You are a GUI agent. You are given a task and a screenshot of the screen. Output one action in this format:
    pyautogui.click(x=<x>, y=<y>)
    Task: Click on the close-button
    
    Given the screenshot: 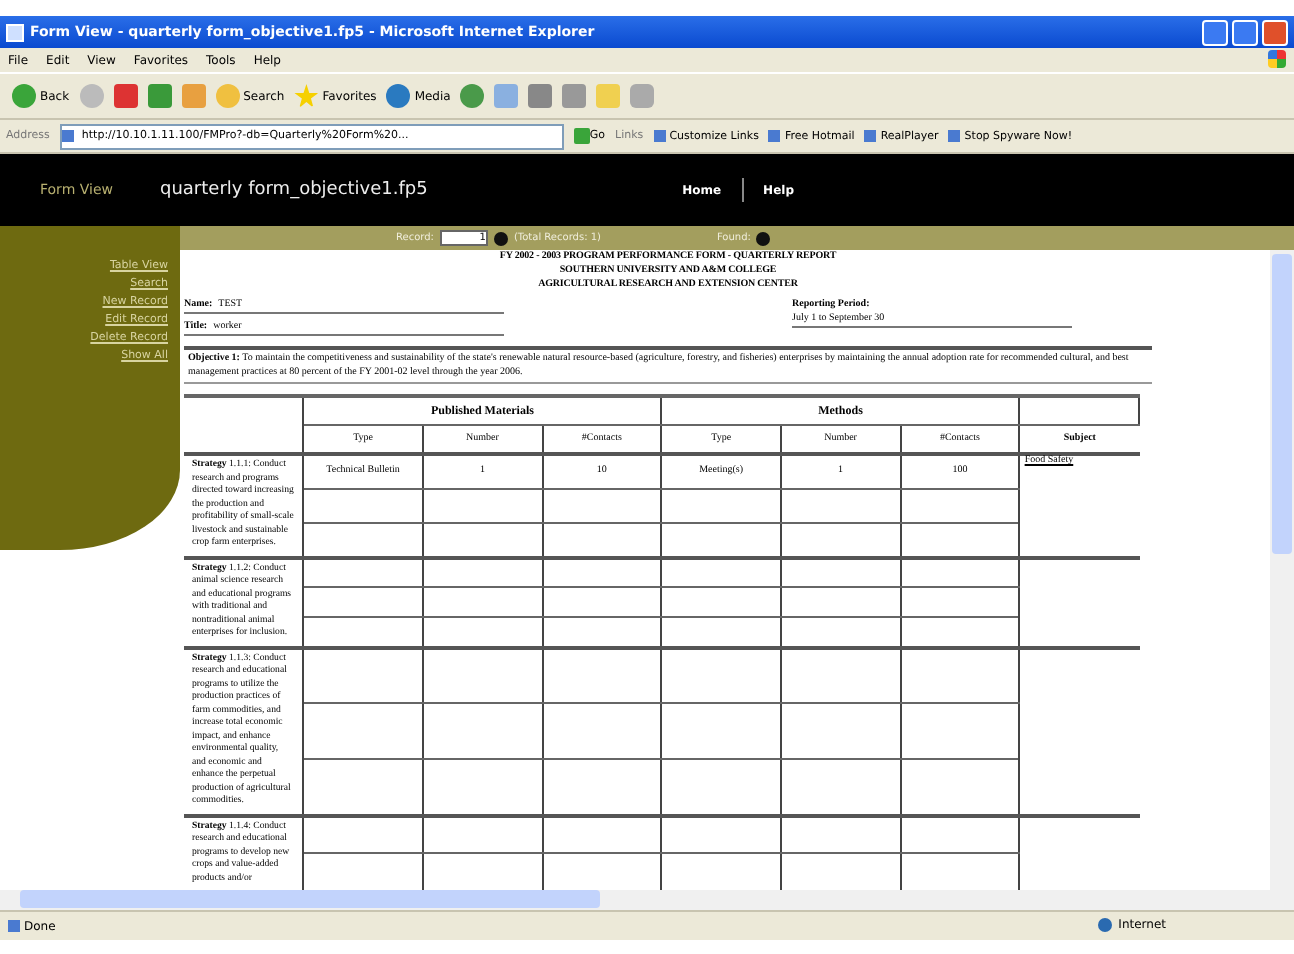 What is the action you would take?
    pyautogui.click(x=1275, y=32)
    